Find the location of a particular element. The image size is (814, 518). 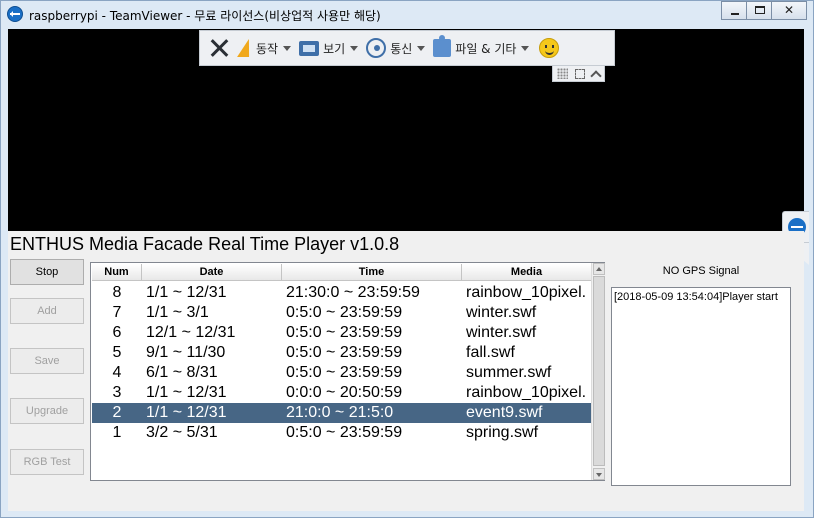

arrow-down-icon is located at coordinates (599, 475).